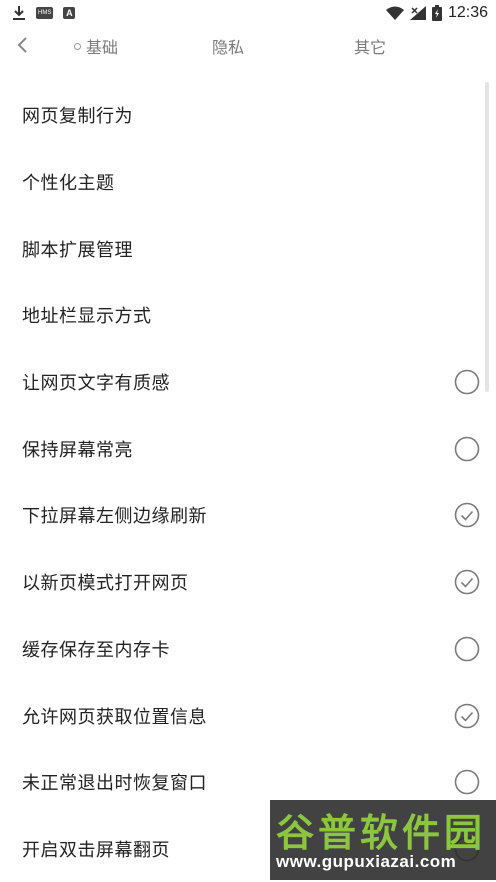 This screenshot has height=882, width=496. I want to click on setting-web-copy: 网页复制行为, so click(248, 115).